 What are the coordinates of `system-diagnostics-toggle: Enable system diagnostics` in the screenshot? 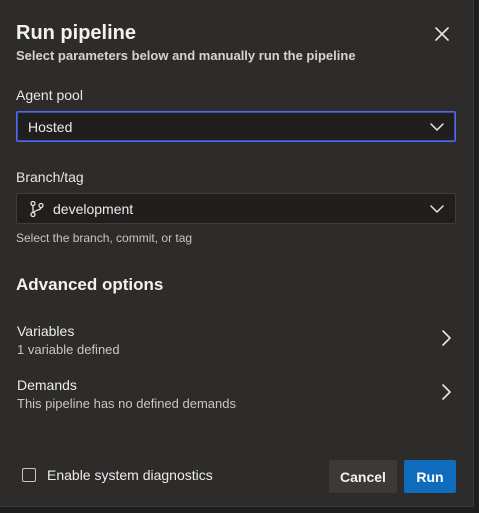 It's located at (117, 475).